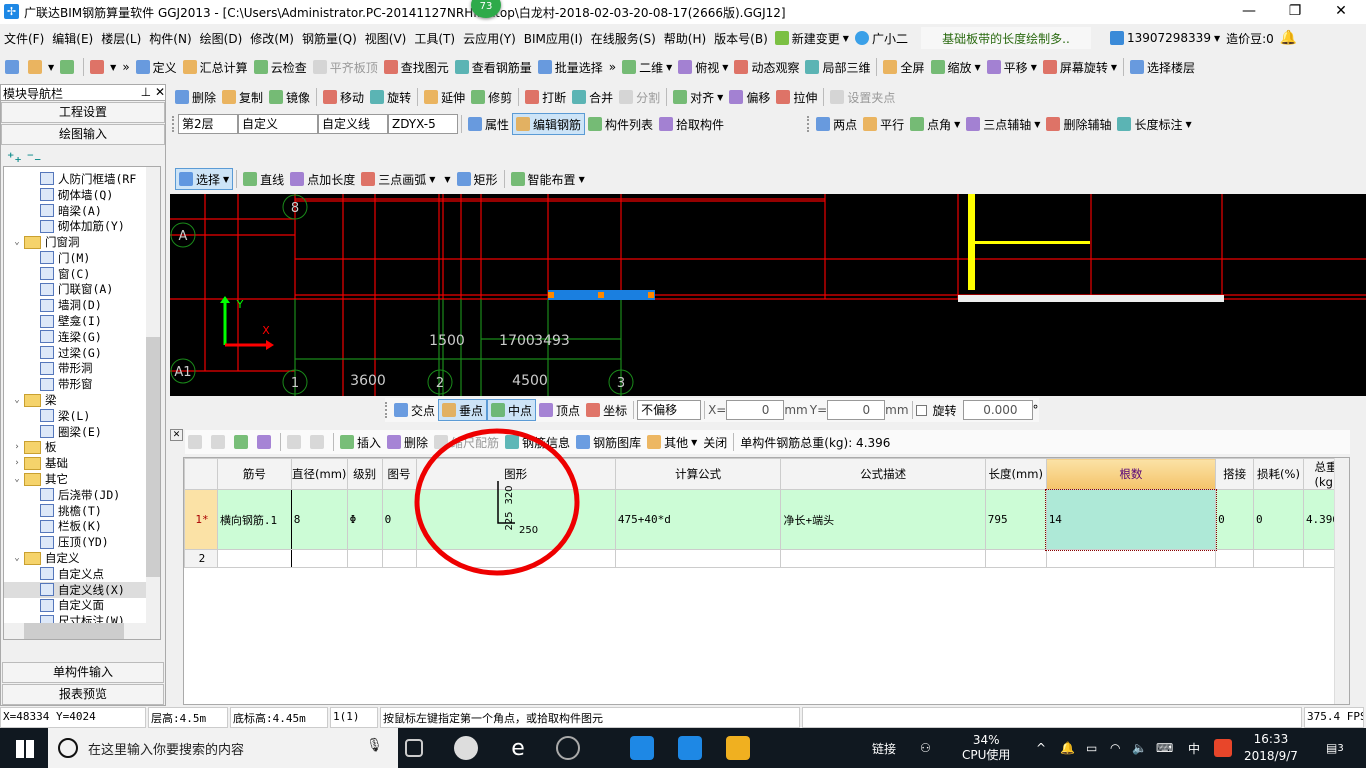 The image size is (1366, 768). What do you see at coordinates (568, 748) in the screenshot?
I see `app-swirl-icon` at bounding box center [568, 748].